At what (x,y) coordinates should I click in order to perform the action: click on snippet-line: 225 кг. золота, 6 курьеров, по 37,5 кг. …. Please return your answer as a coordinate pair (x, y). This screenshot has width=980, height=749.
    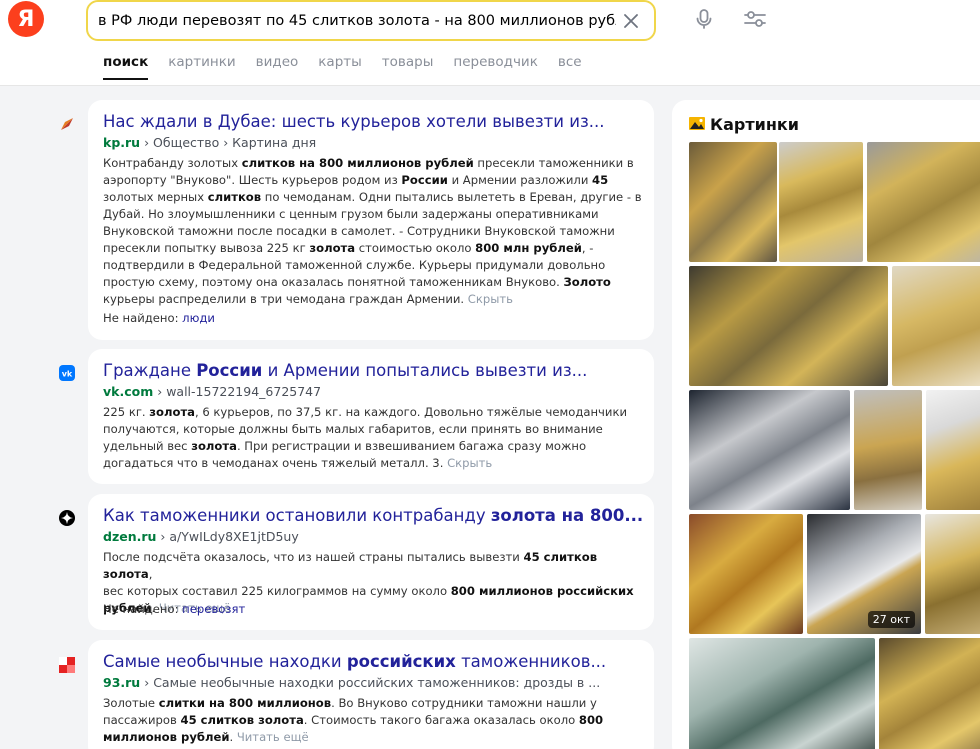
    Looking at the image, I should click on (365, 412).